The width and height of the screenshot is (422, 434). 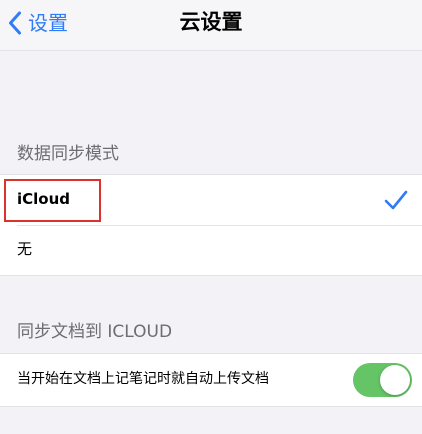 What do you see at coordinates (211, 200) in the screenshot?
I see `sync-option-icloud: iCloud` at bounding box center [211, 200].